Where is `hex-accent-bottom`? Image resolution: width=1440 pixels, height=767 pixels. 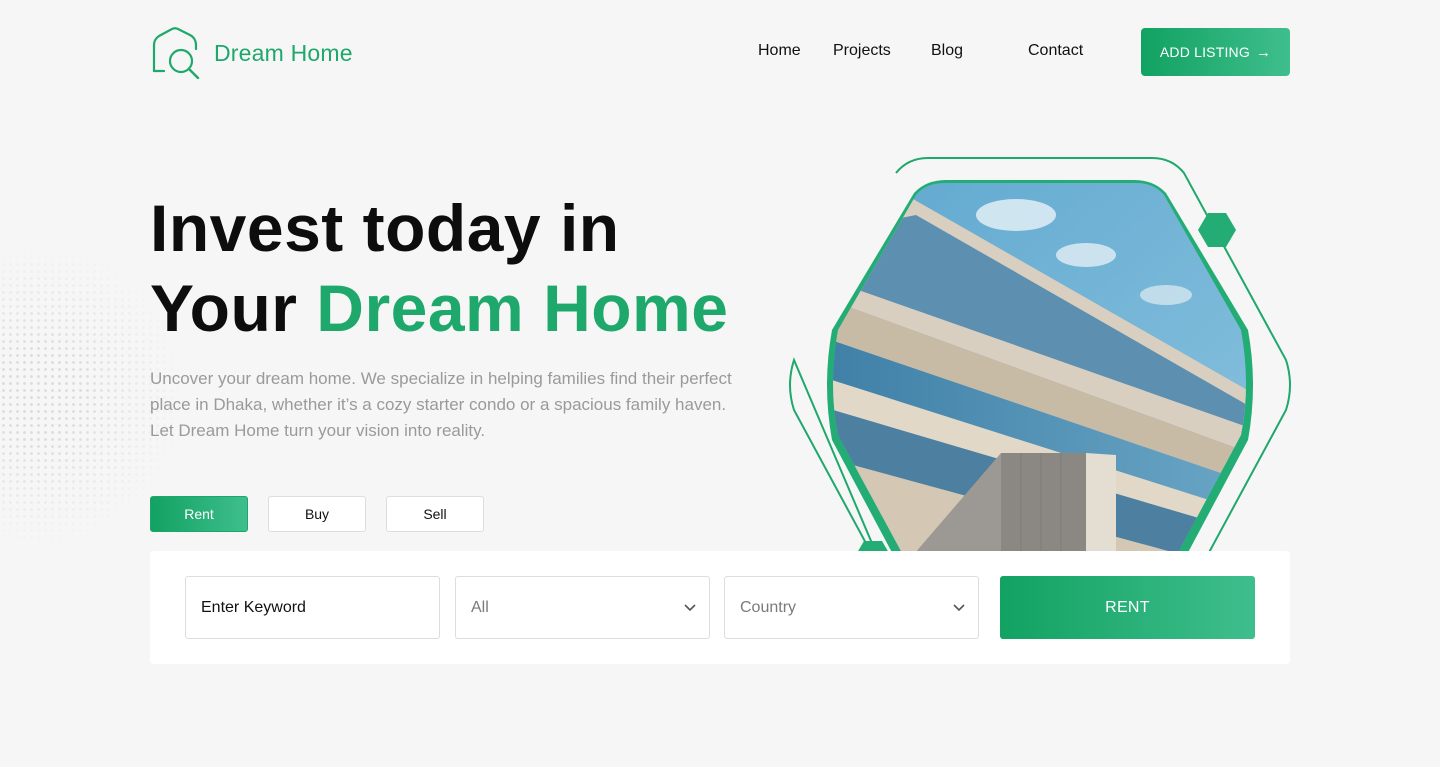 hex-accent-bottom is located at coordinates (873, 546).